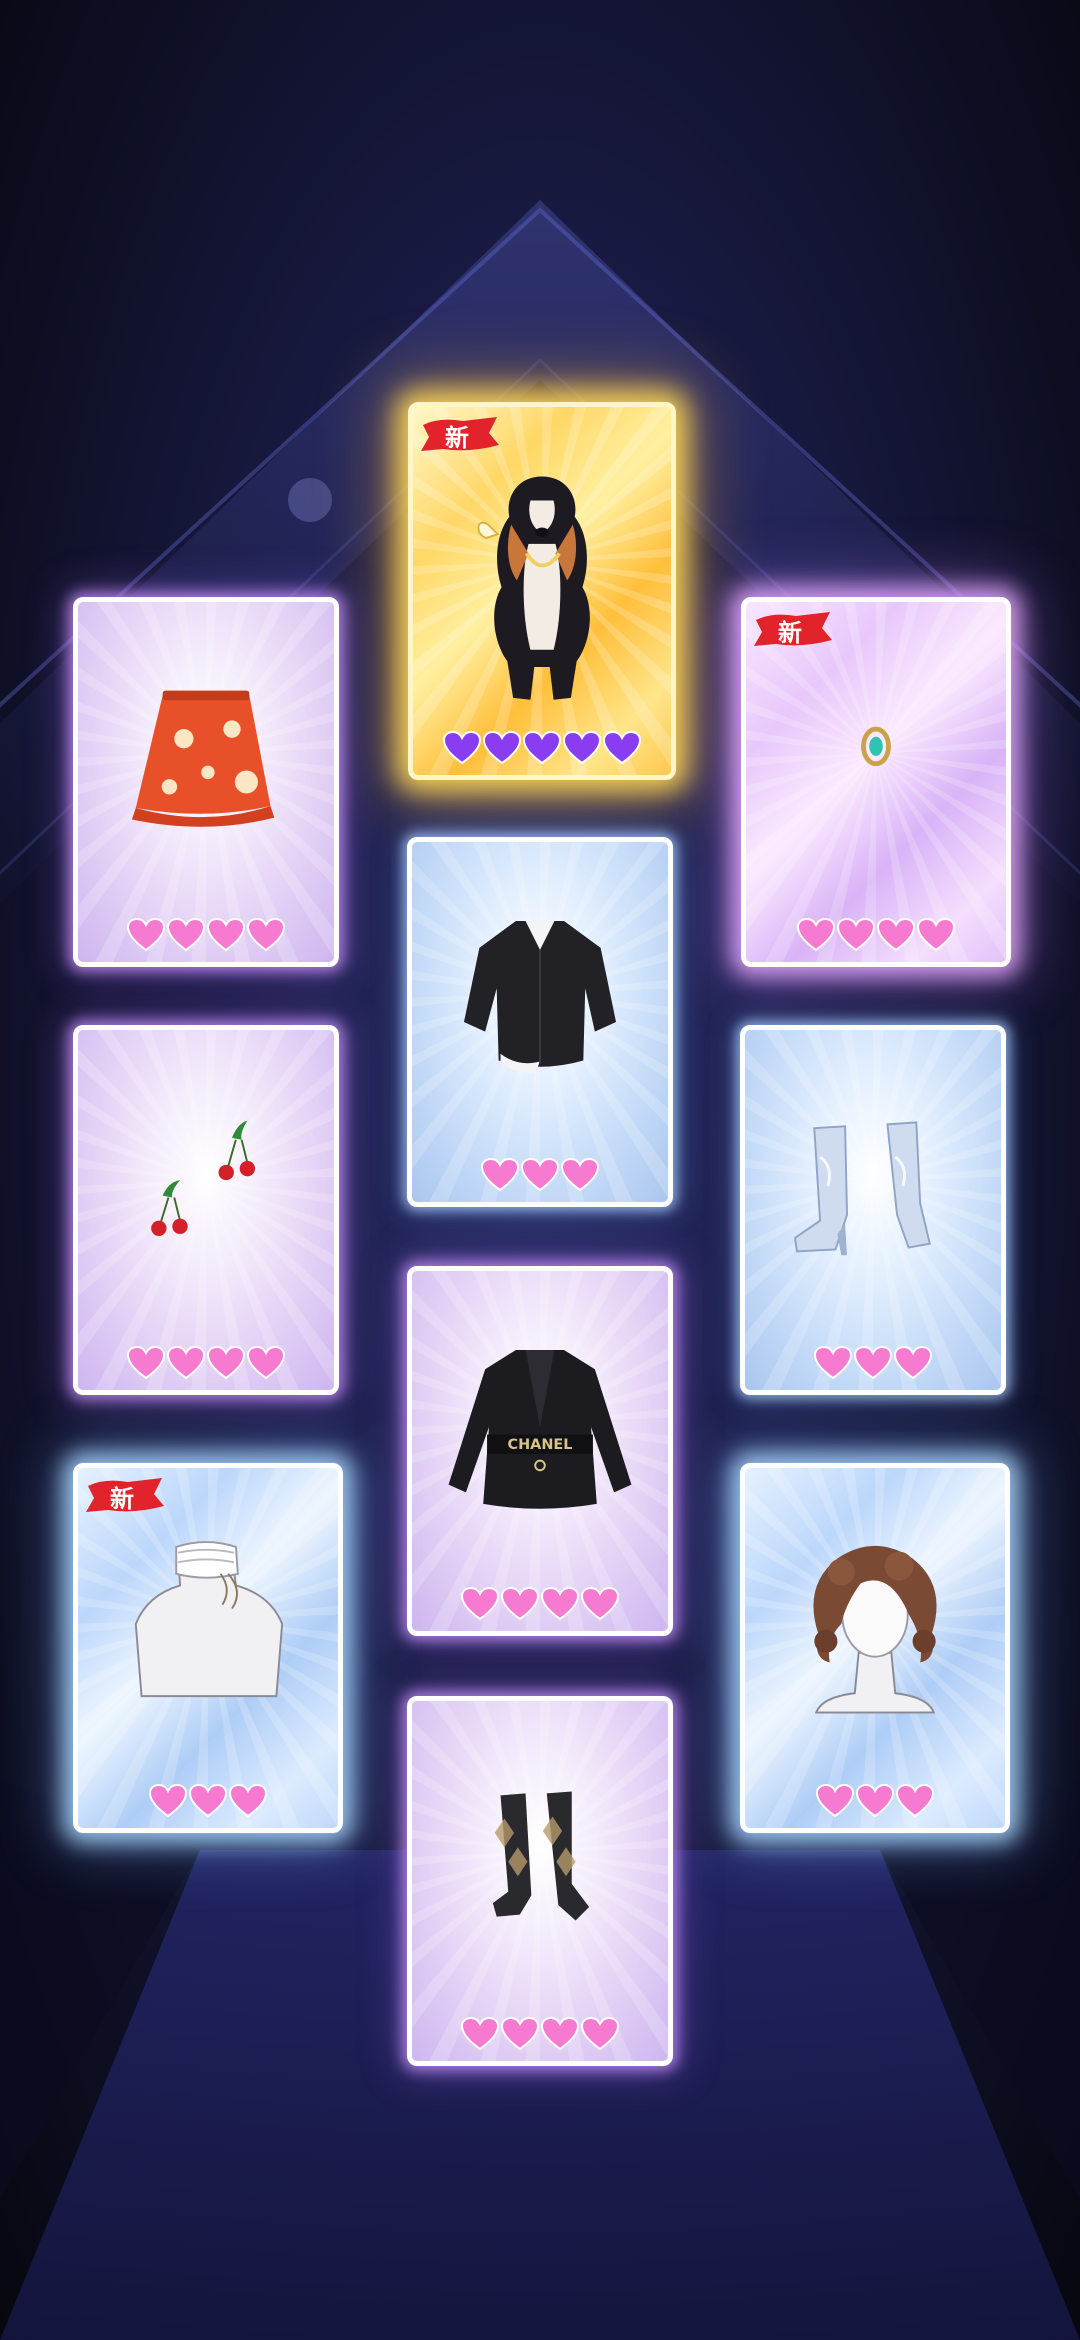 This screenshot has width=1080, height=2340. I want to click on dog-pet-icon, so click(533, 588).